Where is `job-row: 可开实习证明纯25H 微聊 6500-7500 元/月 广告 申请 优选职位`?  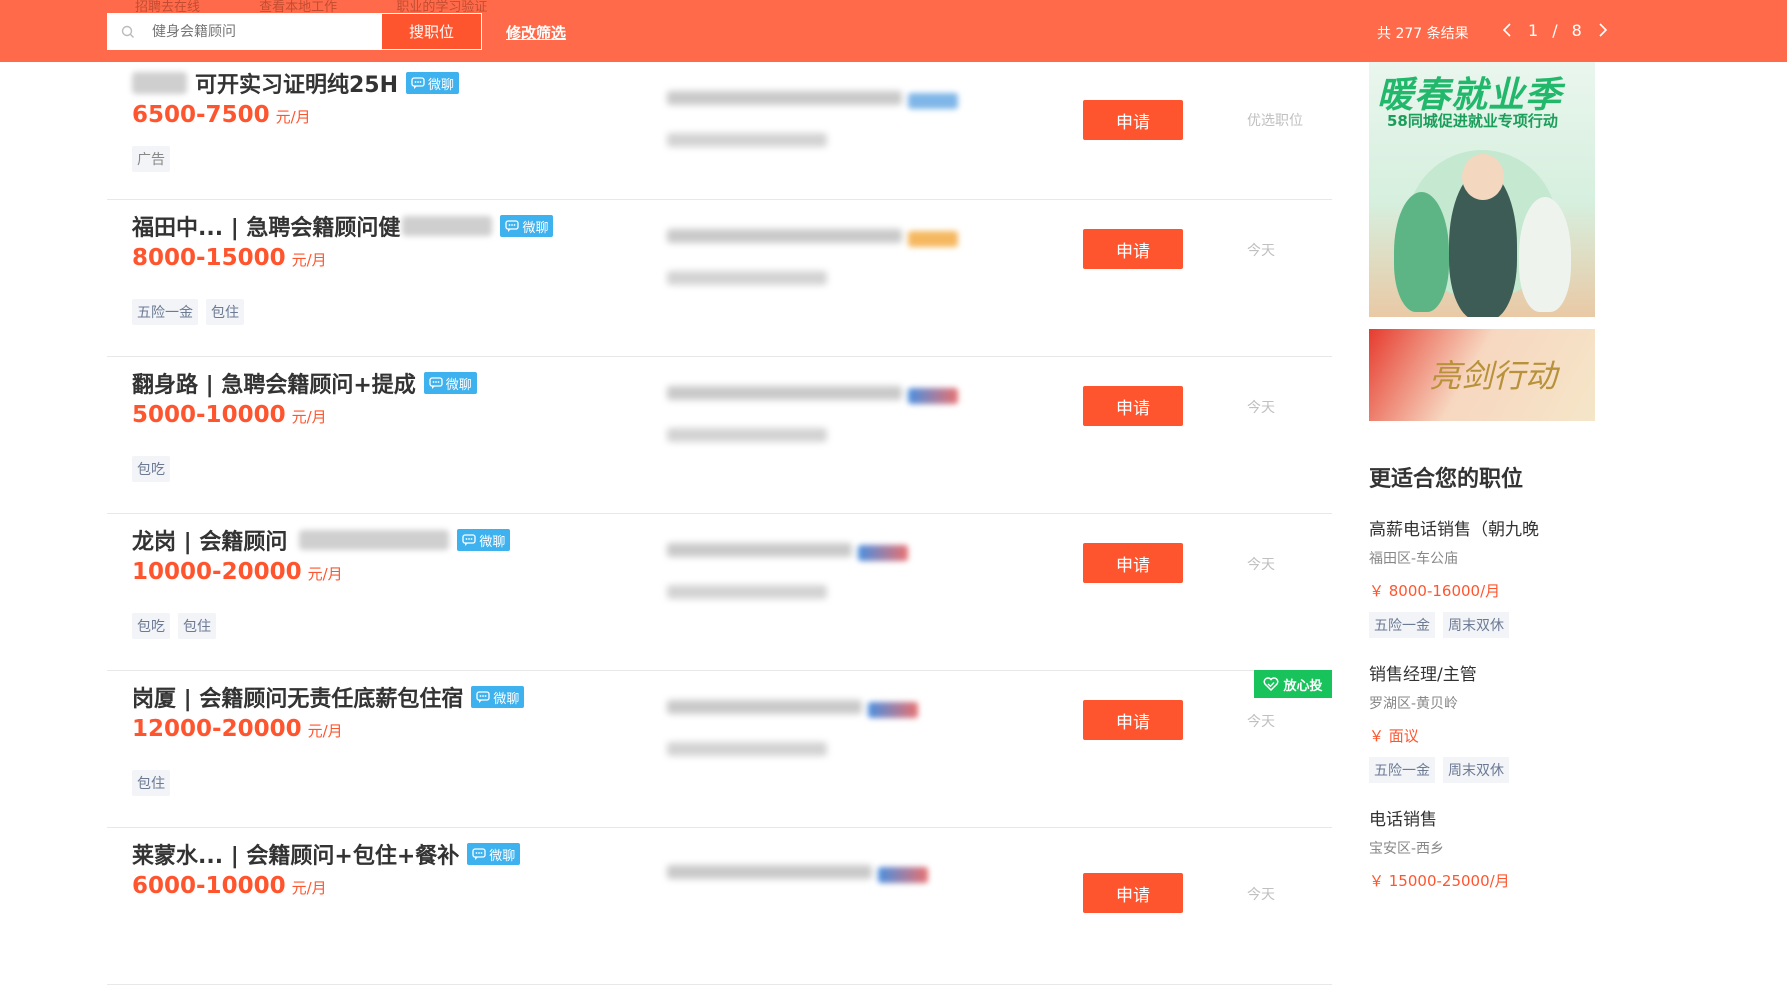
job-row: 可开实习证明纯25H 微聊 6500-7500 元/月 广告 申请 优选职位 is located at coordinates (719, 131).